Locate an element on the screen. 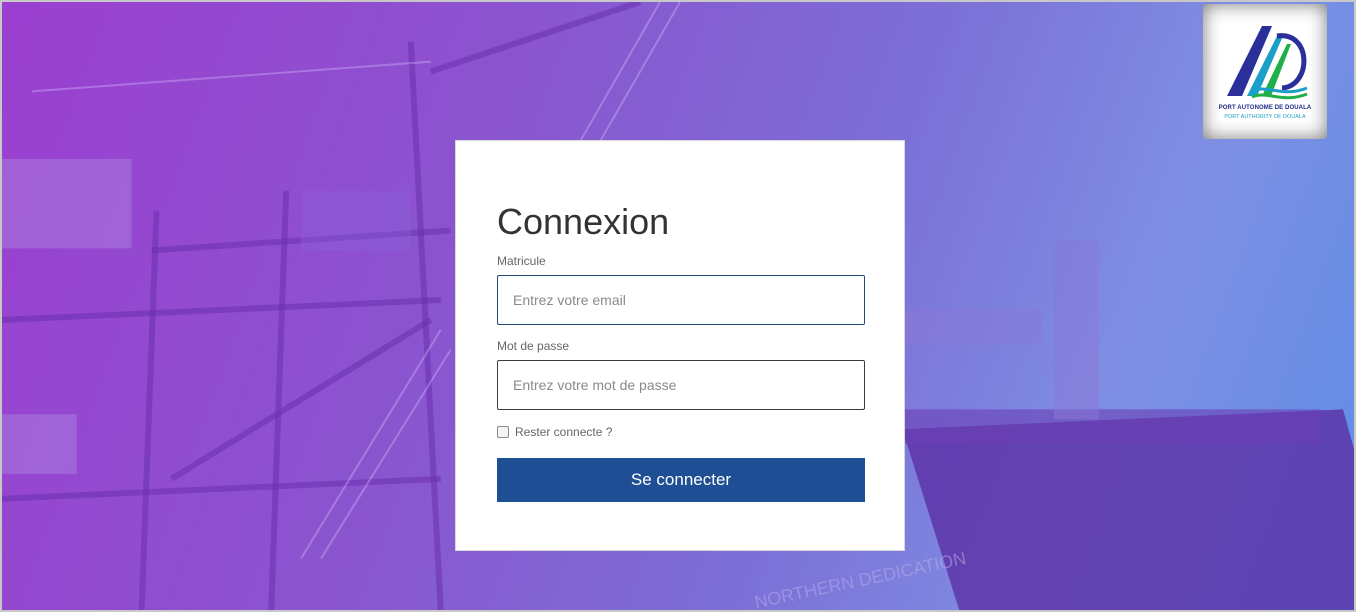 The width and height of the screenshot is (1356, 612). remember-checkbox is located at coordinates (503, 432).